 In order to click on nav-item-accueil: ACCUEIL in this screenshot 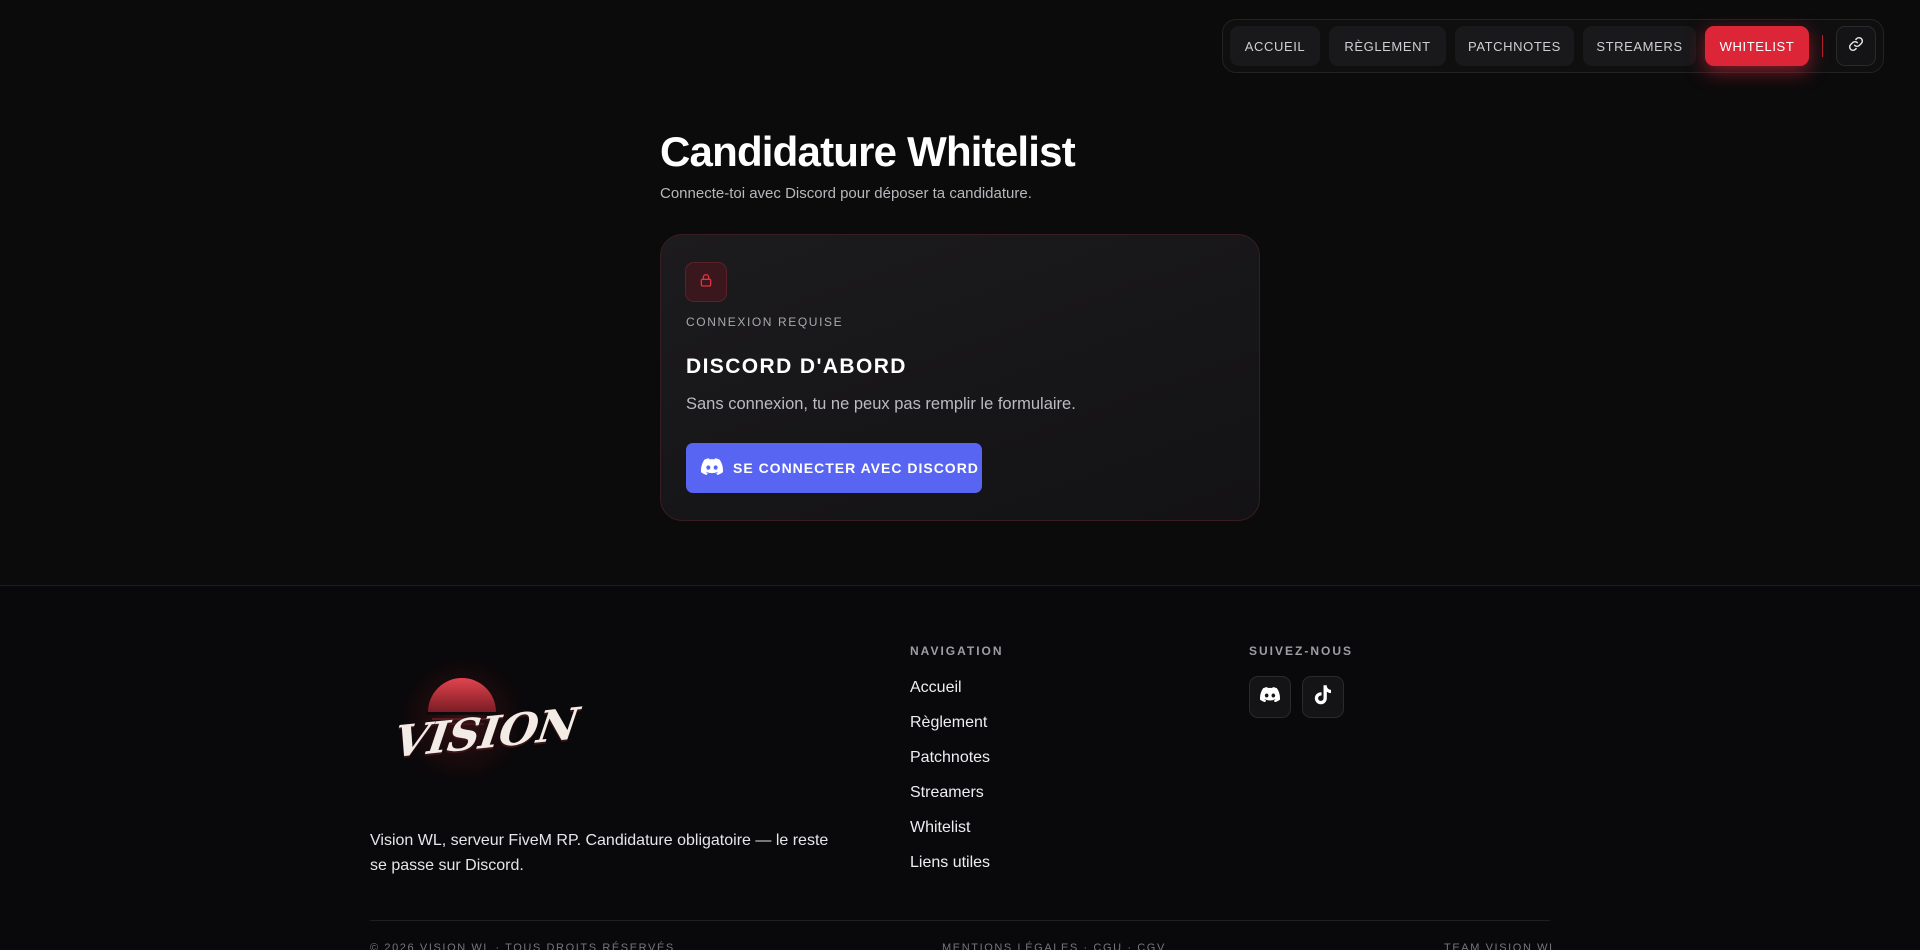, I will do `click(1275, 46)`.